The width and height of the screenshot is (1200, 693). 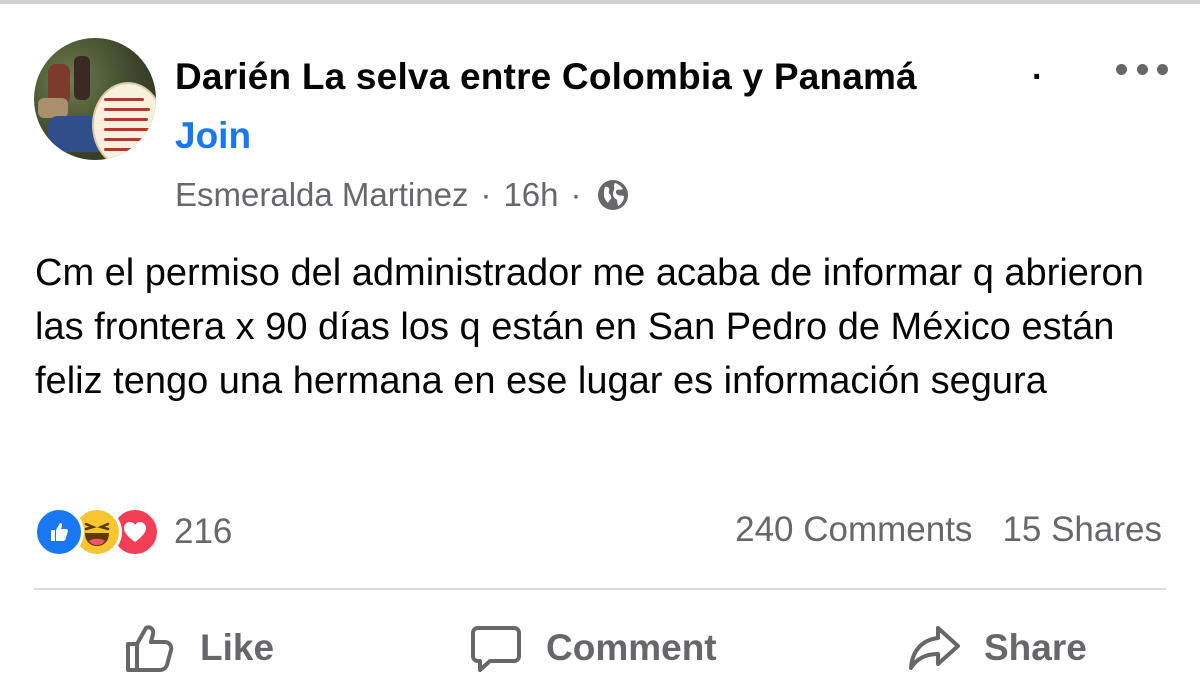 What do you see at coordinates (59, 532) in the screenshot?
I see `like-reaction-icon` at bounding box center [59, 532].